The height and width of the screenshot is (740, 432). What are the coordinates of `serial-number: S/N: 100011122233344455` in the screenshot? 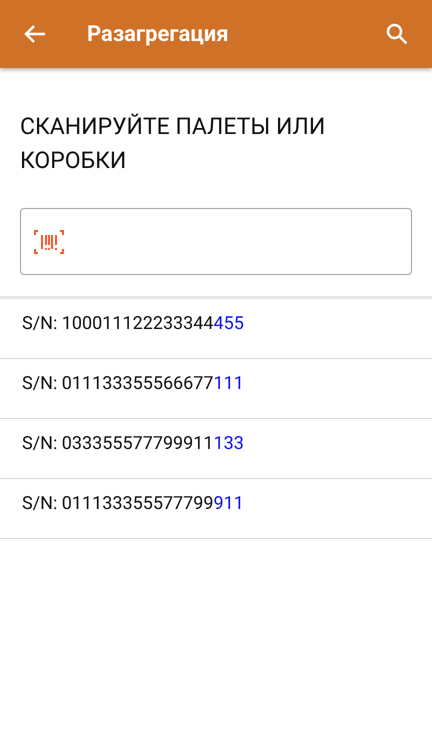 It's located at (133, 329).